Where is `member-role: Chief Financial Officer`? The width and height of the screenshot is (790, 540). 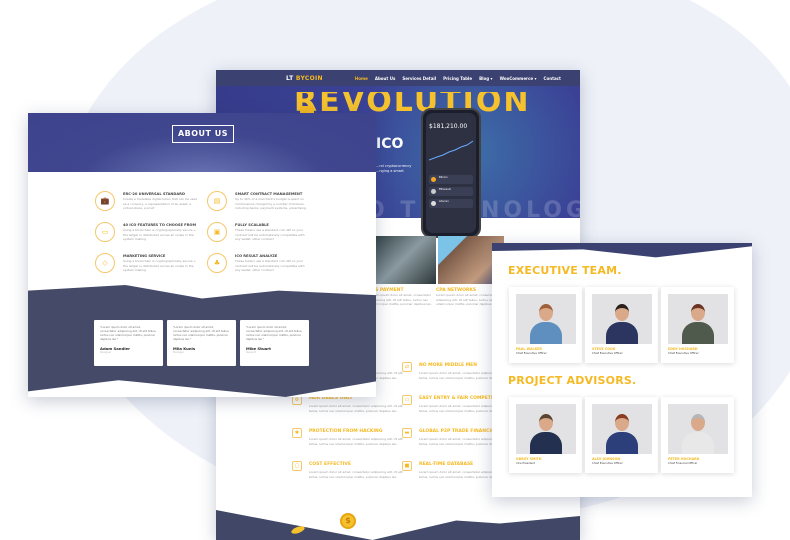 member-role: Chief Financial Officer is located at coordinates (683, 463).